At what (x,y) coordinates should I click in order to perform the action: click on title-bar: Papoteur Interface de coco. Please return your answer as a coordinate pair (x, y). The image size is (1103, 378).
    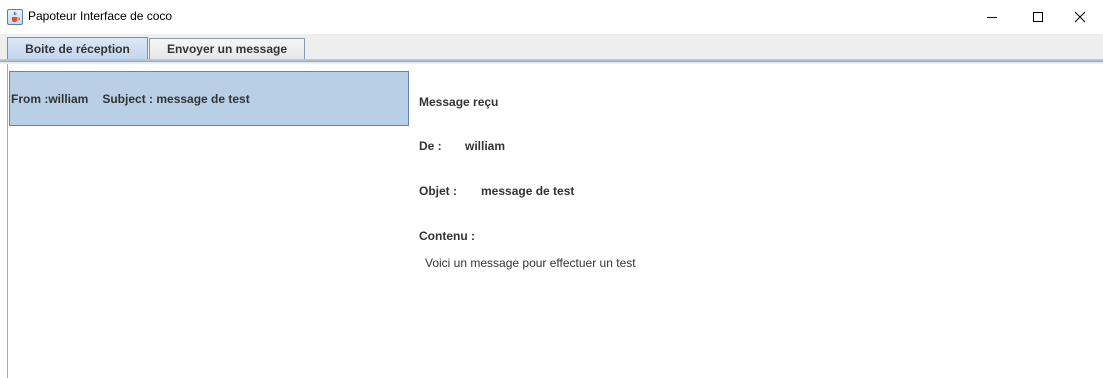
    Looking at the image, I should click on (551, 17).